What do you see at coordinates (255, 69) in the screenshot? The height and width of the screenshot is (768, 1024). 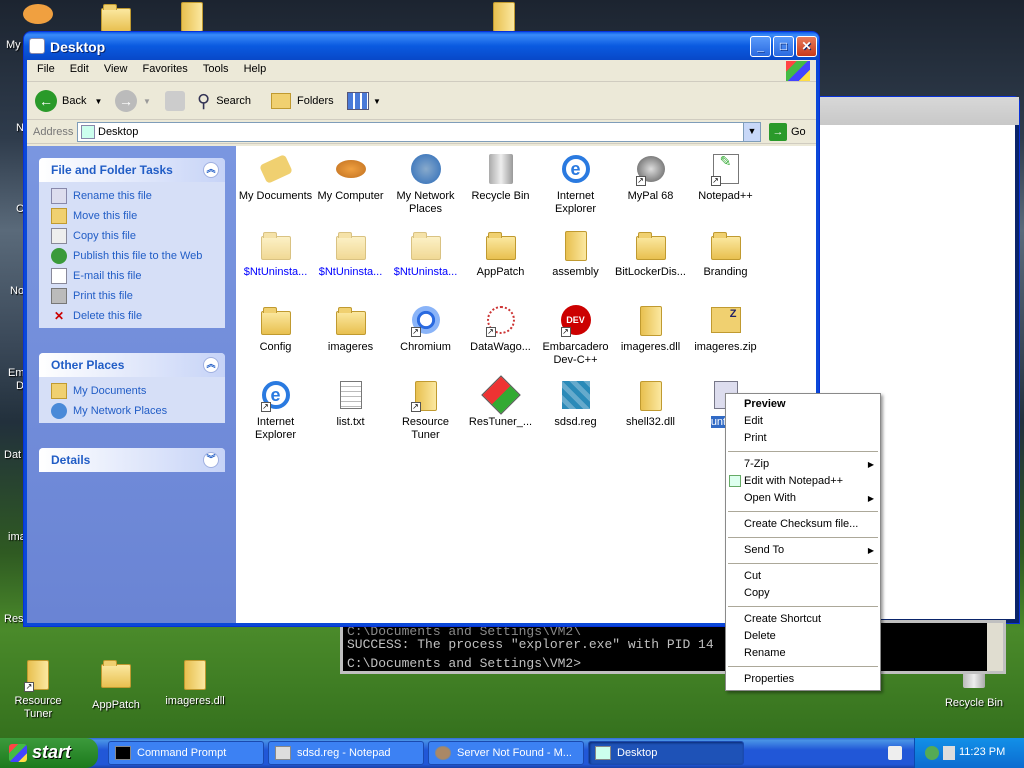 I see `menu-help: Help` at bounding box center [255, 69].